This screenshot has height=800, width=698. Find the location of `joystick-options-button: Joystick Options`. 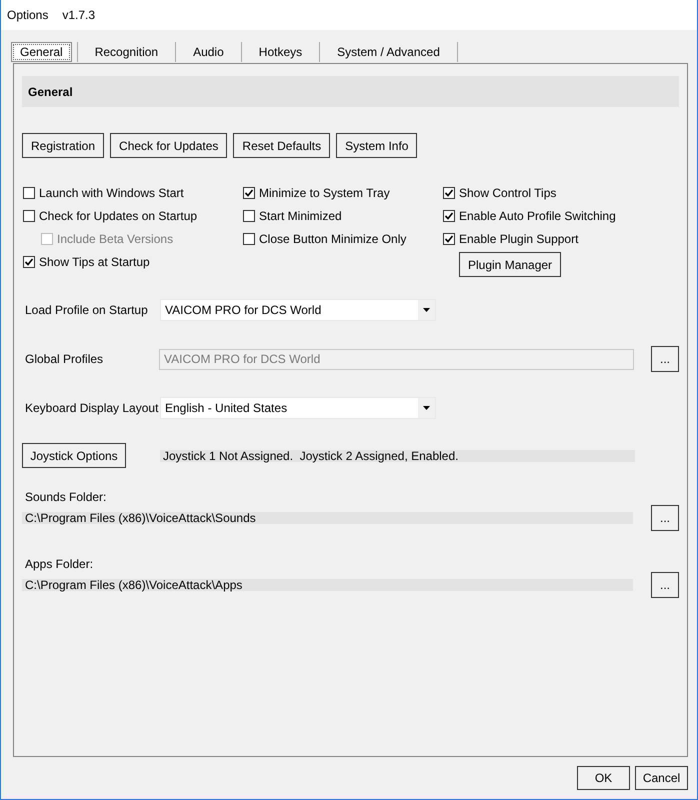

joystick-options-button: Joystick Options is located at coordinates (74, 455).